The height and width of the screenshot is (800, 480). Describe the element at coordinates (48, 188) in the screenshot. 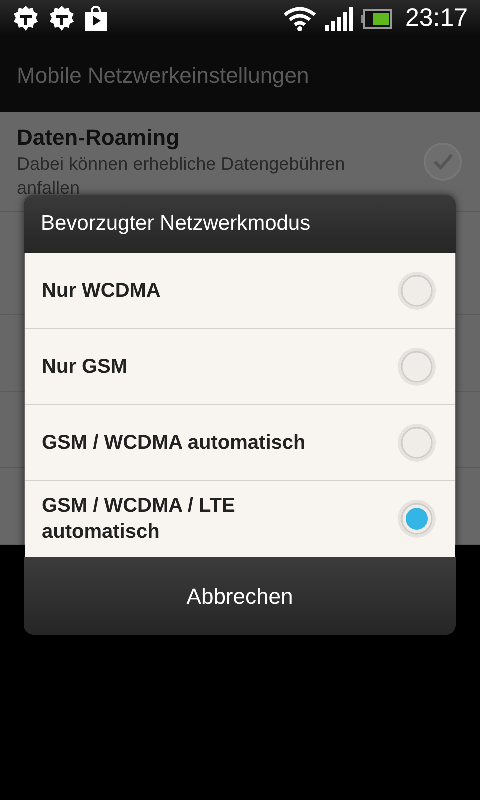

I see `setting-summary: anfallen` at that location.